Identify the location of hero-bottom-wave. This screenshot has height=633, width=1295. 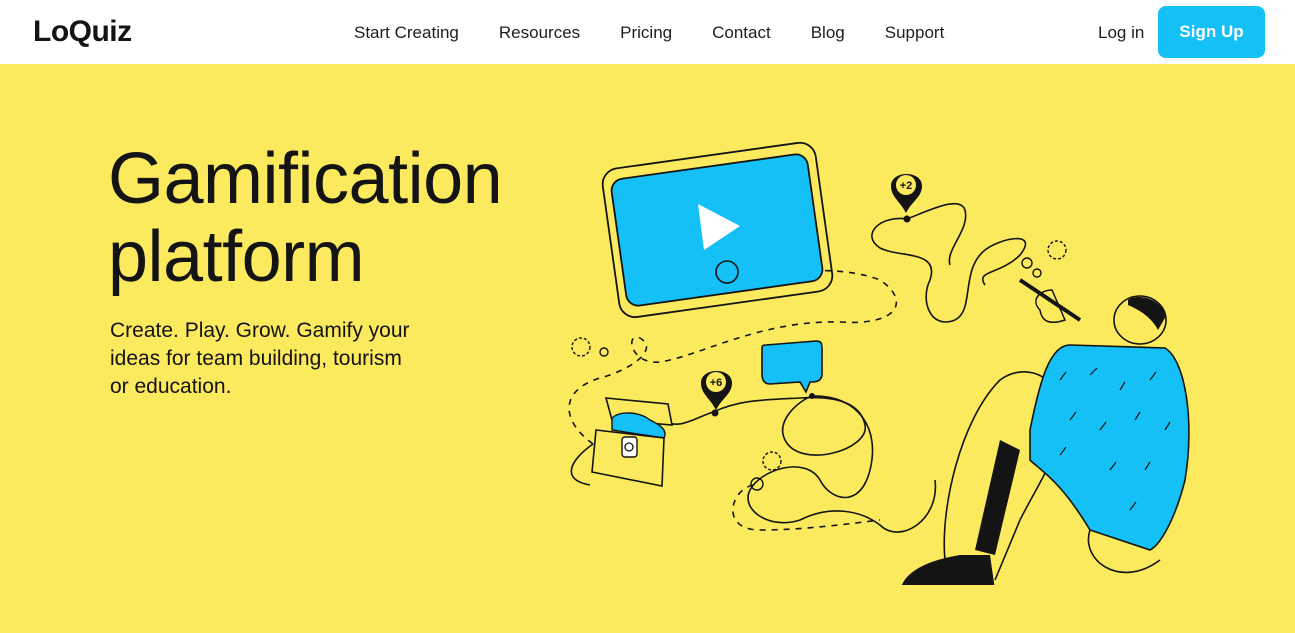
(647, 609).